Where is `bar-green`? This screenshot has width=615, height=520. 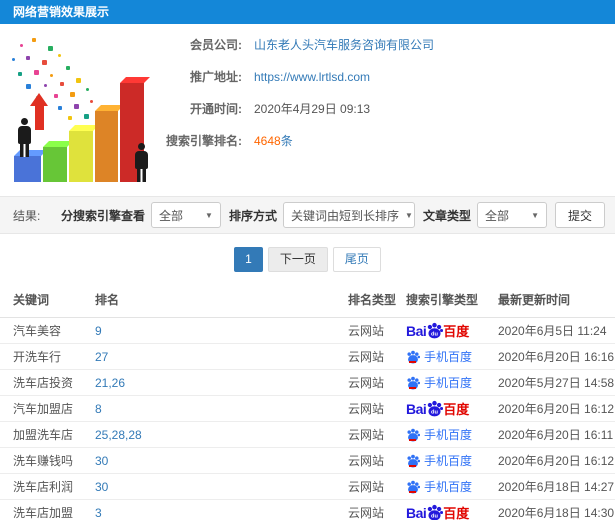 bar-green is located at coordinates (55, 164).